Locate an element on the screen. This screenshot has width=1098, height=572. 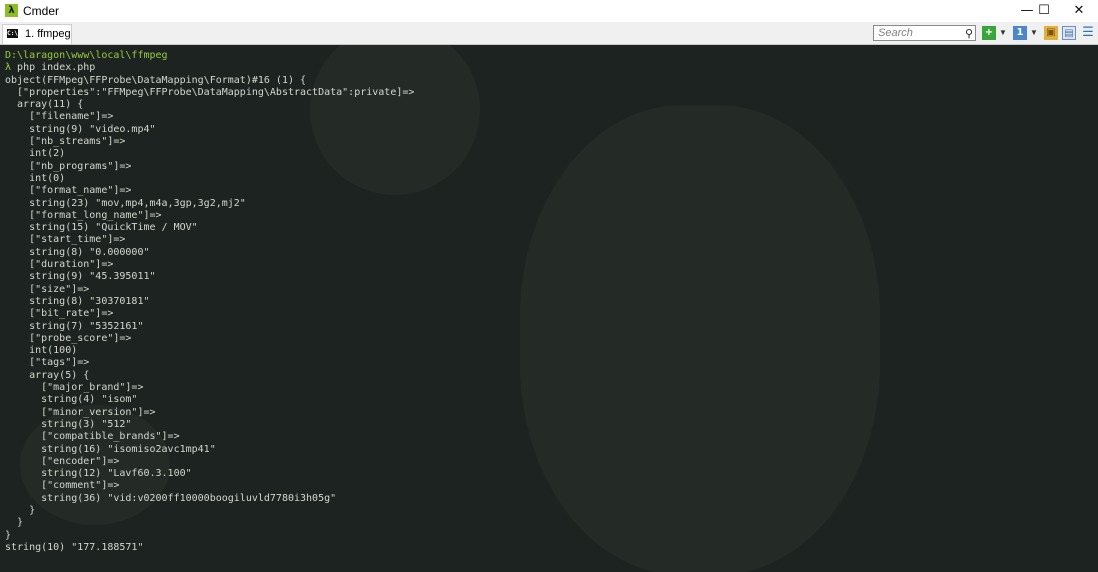
output-line: ["format_name"]=> is located at coordinates (68, 191).